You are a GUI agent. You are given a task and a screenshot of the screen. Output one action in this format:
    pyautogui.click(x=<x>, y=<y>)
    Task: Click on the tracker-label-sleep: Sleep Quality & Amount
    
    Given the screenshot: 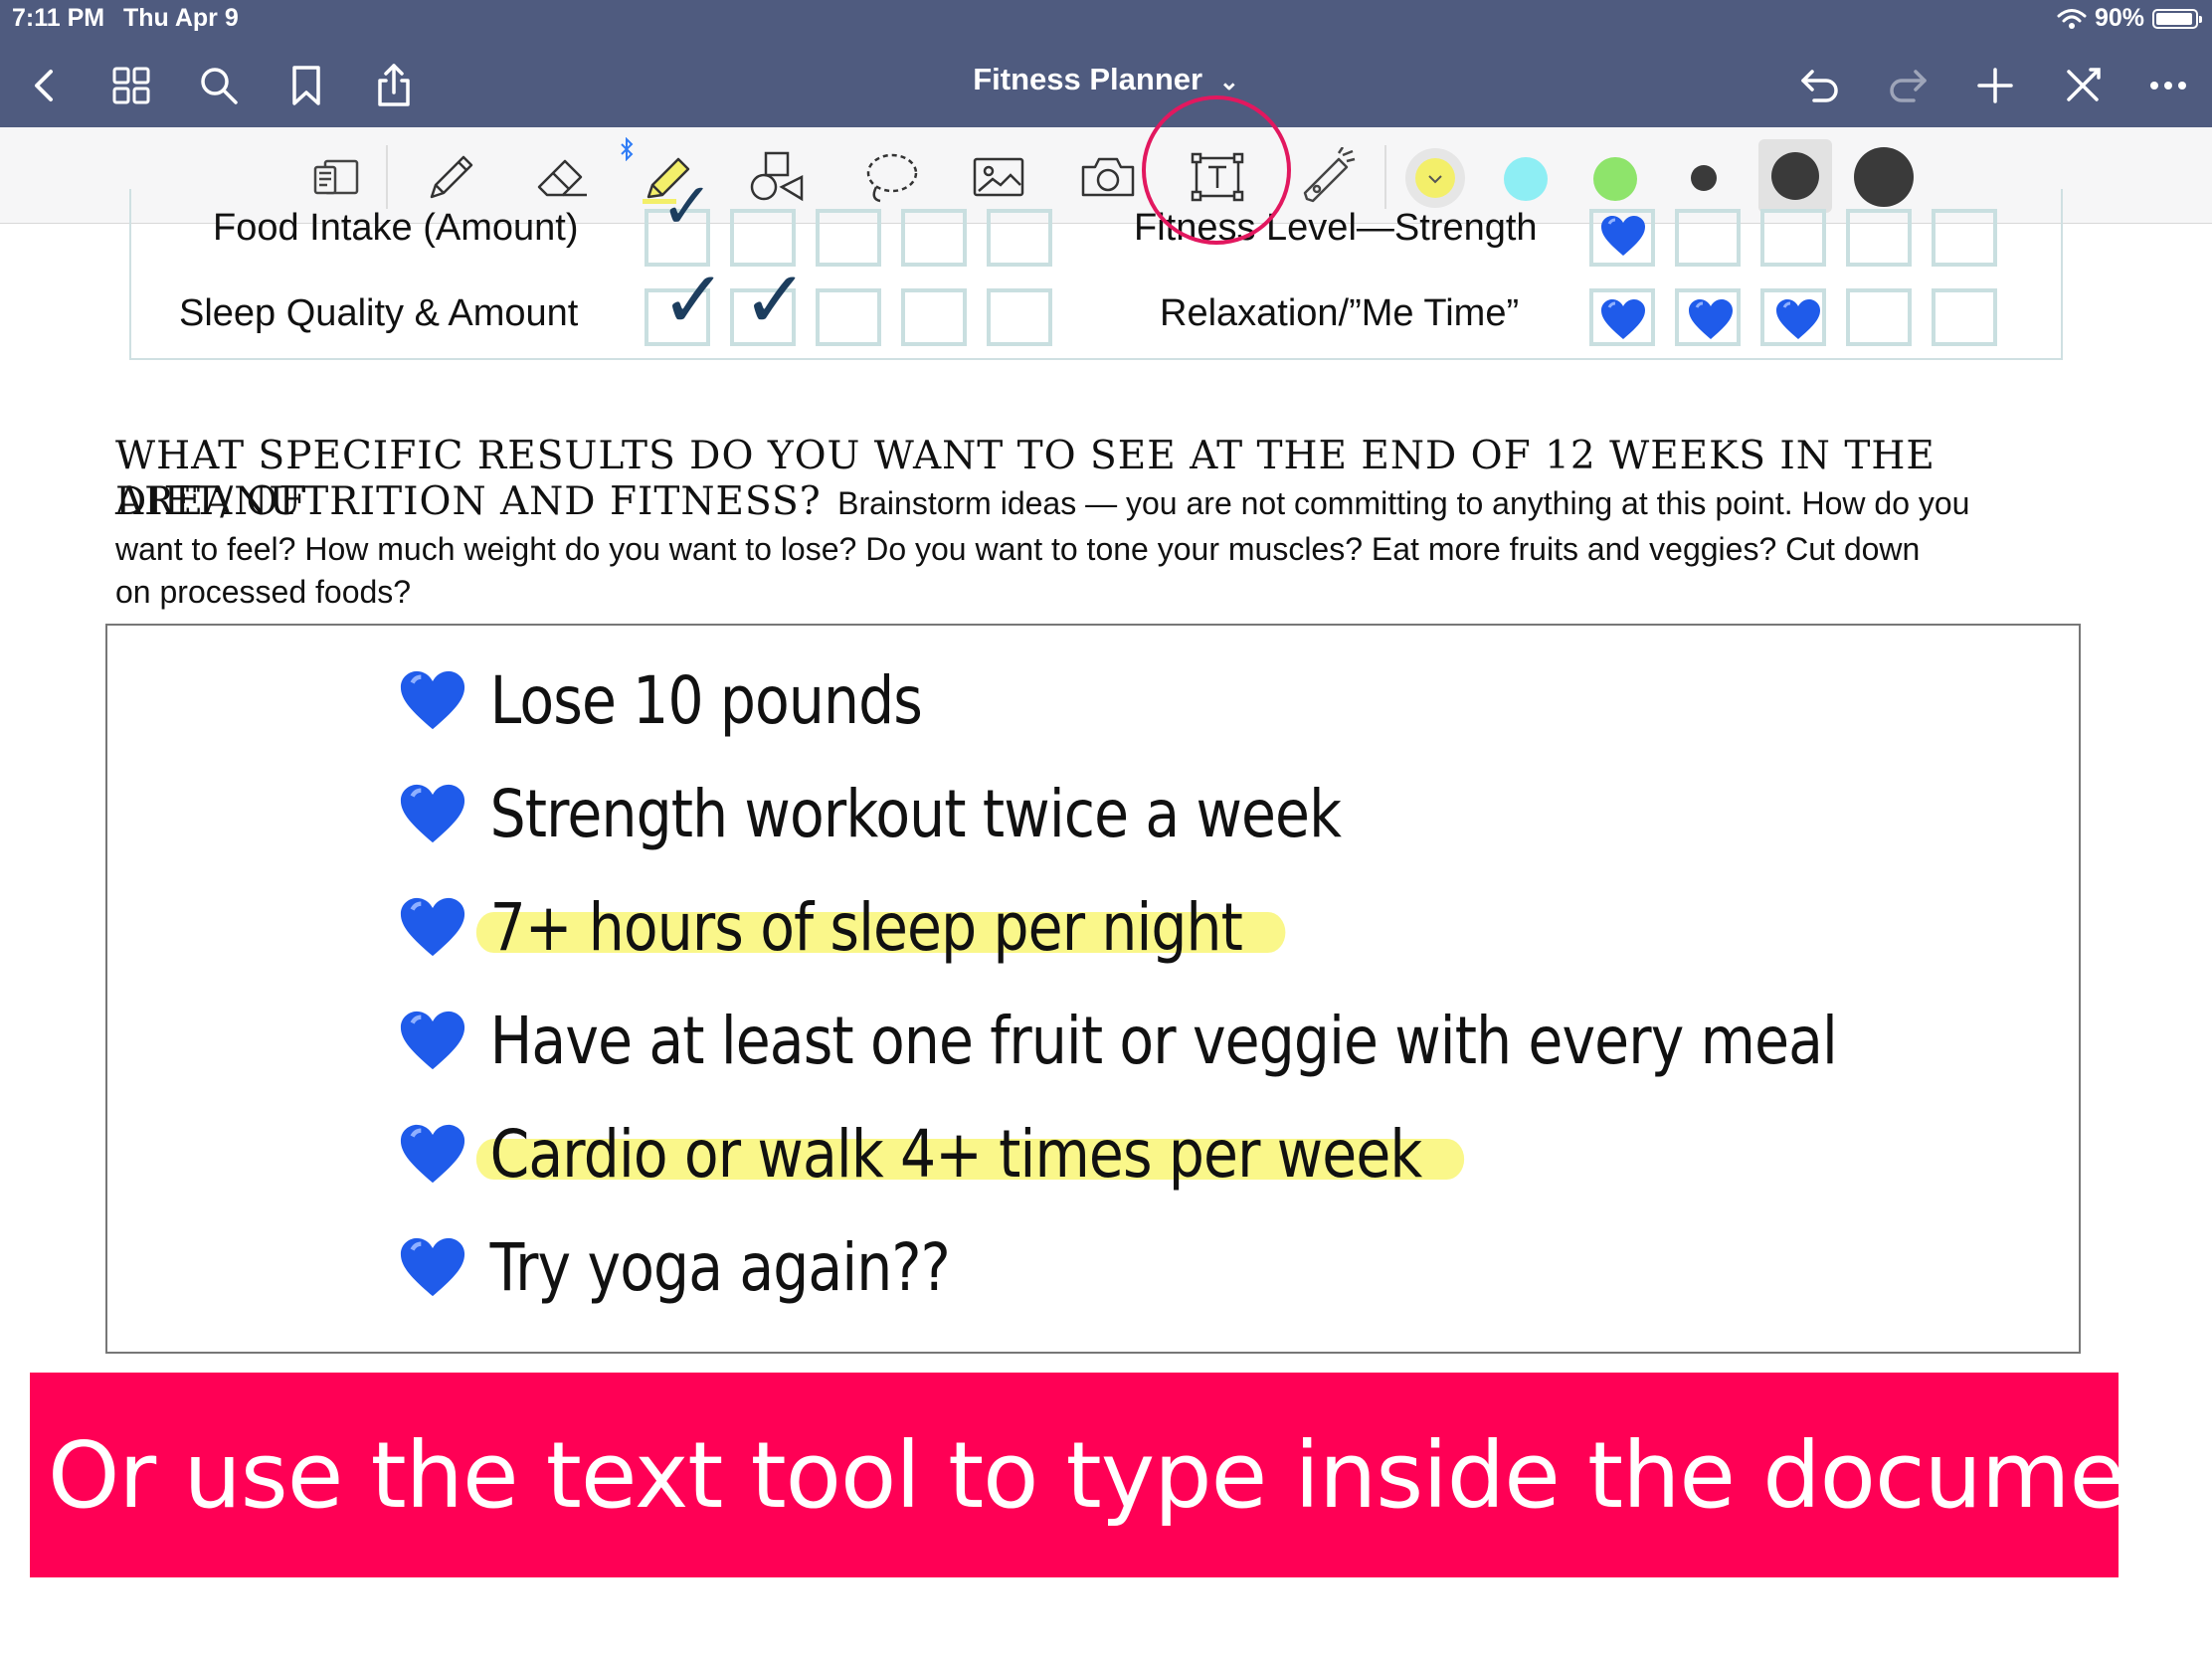 What is the action you would take?
    pyautogui.click(x=379, y=313)
    